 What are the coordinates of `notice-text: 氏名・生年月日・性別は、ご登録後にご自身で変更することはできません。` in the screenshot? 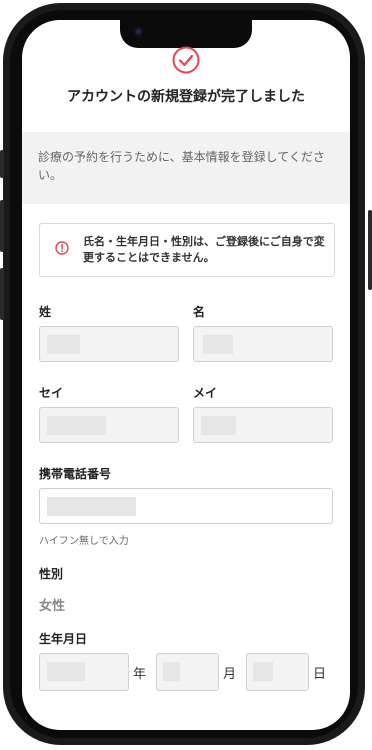 It's located at (204, 249).